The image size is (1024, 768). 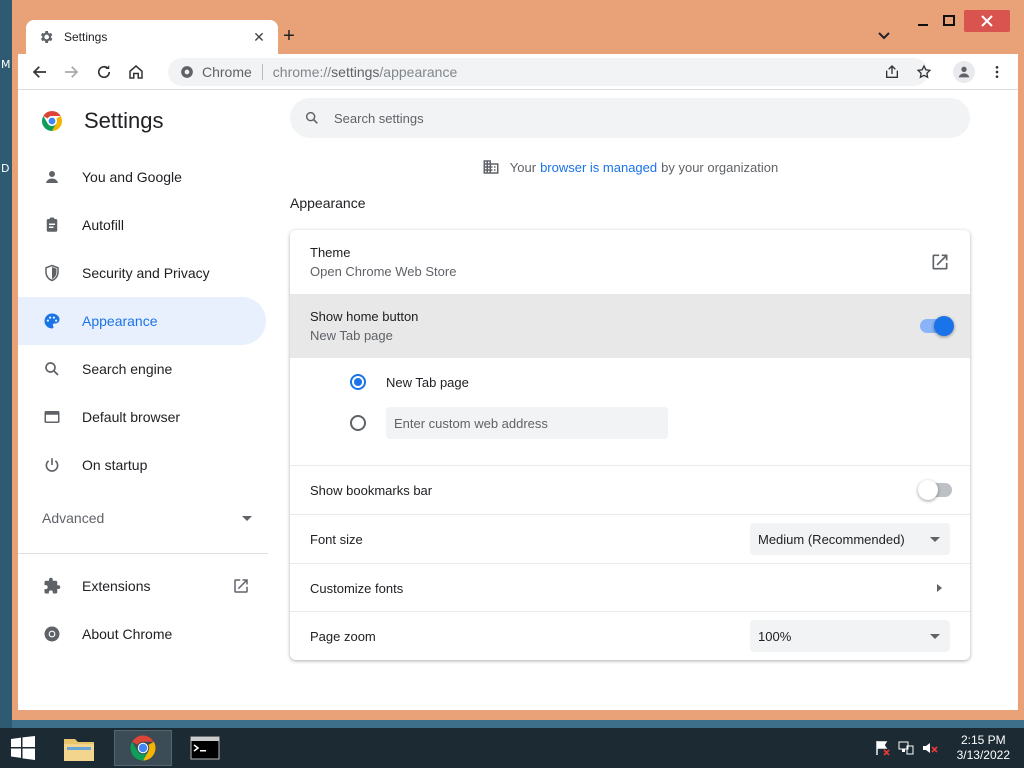 I want to click on system-clock: 2:15 PM 3/13/2022, so click(x=983, y=748).